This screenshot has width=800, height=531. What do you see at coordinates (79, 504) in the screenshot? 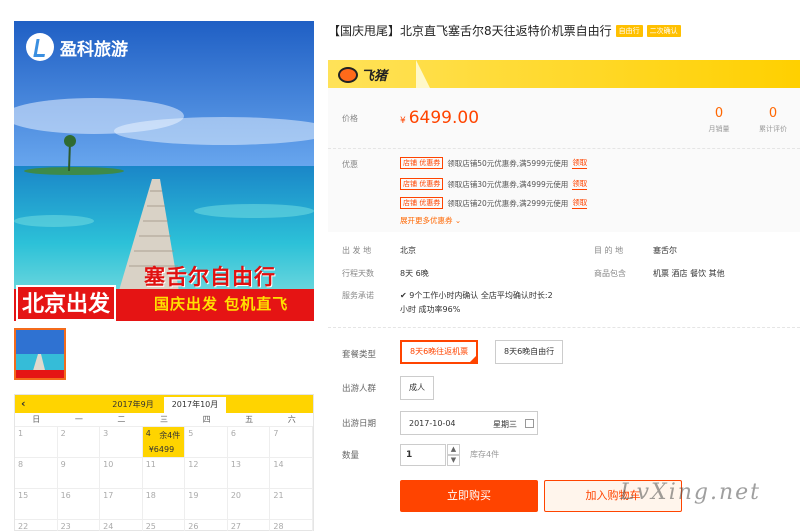
I see `calendar-day: 16` at bounding box center [79, 504].